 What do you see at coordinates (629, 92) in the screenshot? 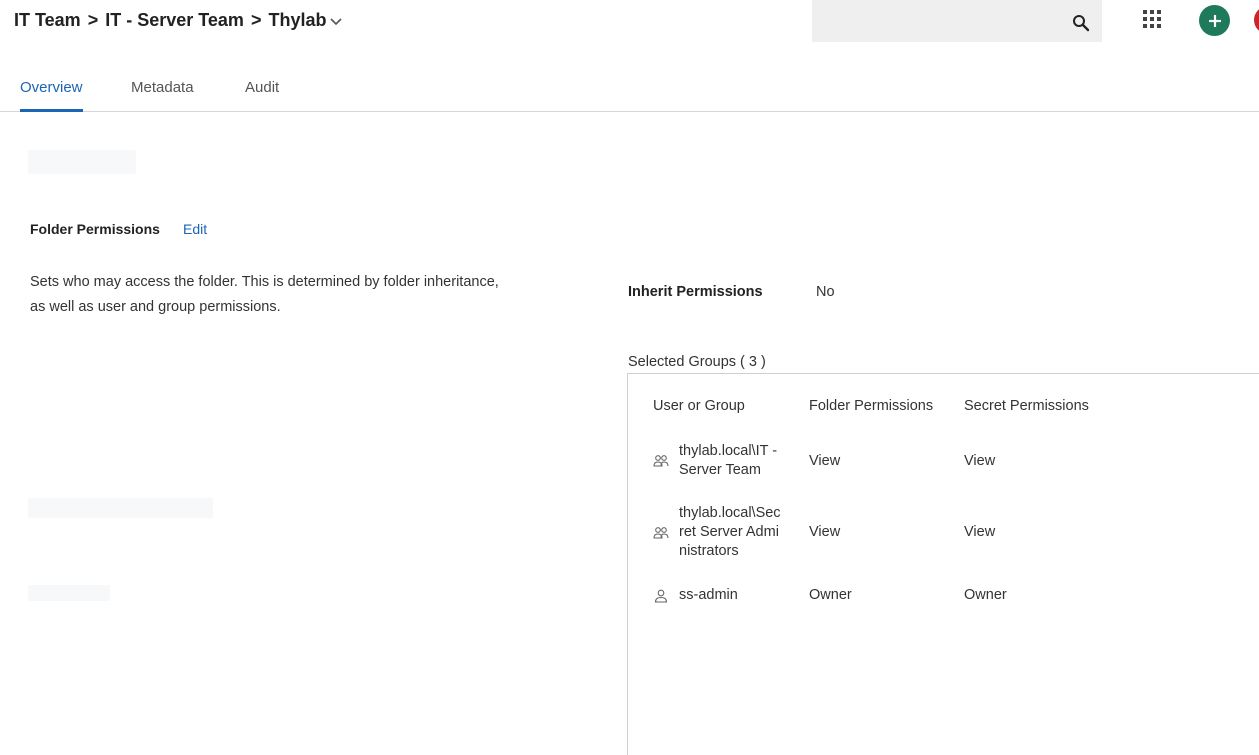
I see `tab-bar: Overview Metadata Audit` at bounding box center [629, 92].